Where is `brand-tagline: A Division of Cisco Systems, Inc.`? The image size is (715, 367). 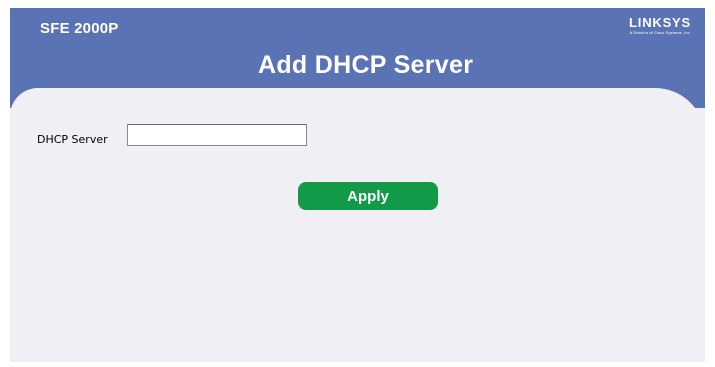
brand-tagline: A Division of Cisco Systems, Inc. is located at coordinates (660, 32).